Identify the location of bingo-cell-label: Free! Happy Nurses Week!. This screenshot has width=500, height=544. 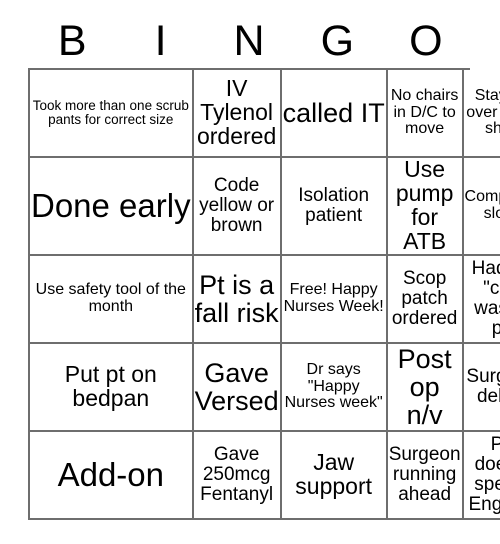
(333, 298).